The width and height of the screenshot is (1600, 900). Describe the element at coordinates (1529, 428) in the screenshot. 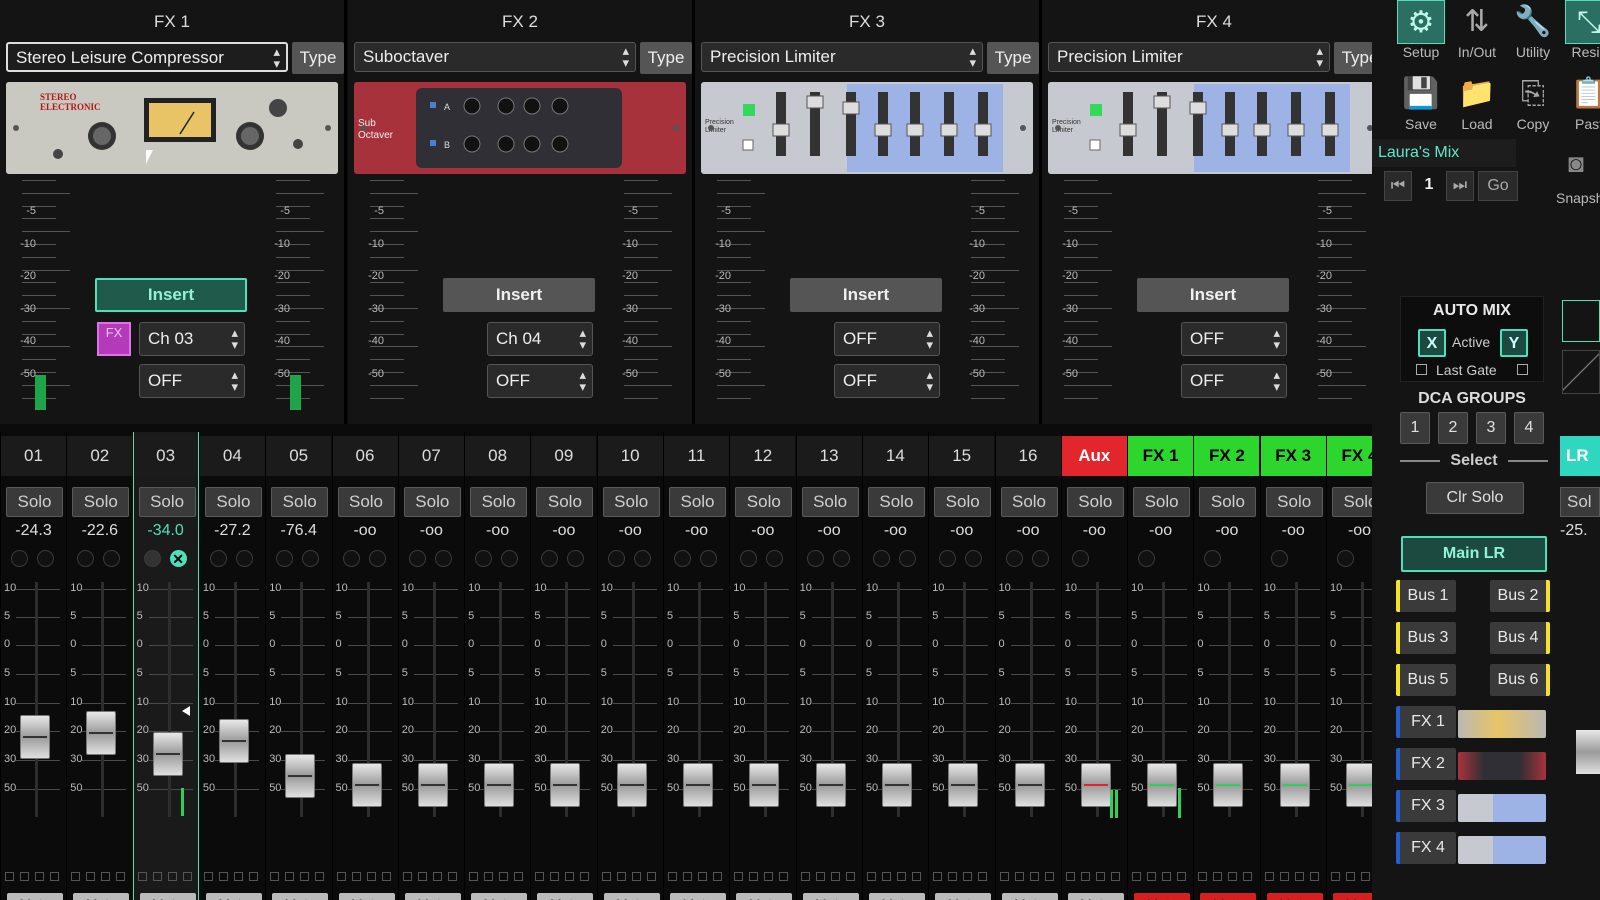

I see `dca-group-4-button: 4` at that location.